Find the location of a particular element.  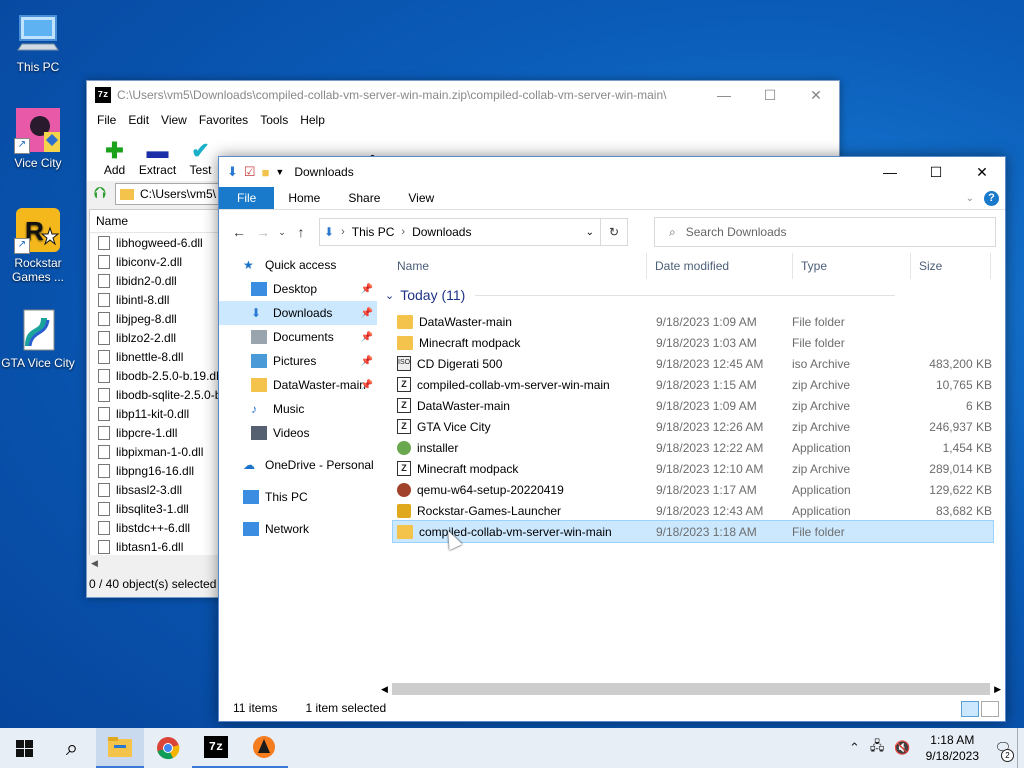

sidebar-item-quick-access: ★ Quick access is located at coordinates (298, 265).